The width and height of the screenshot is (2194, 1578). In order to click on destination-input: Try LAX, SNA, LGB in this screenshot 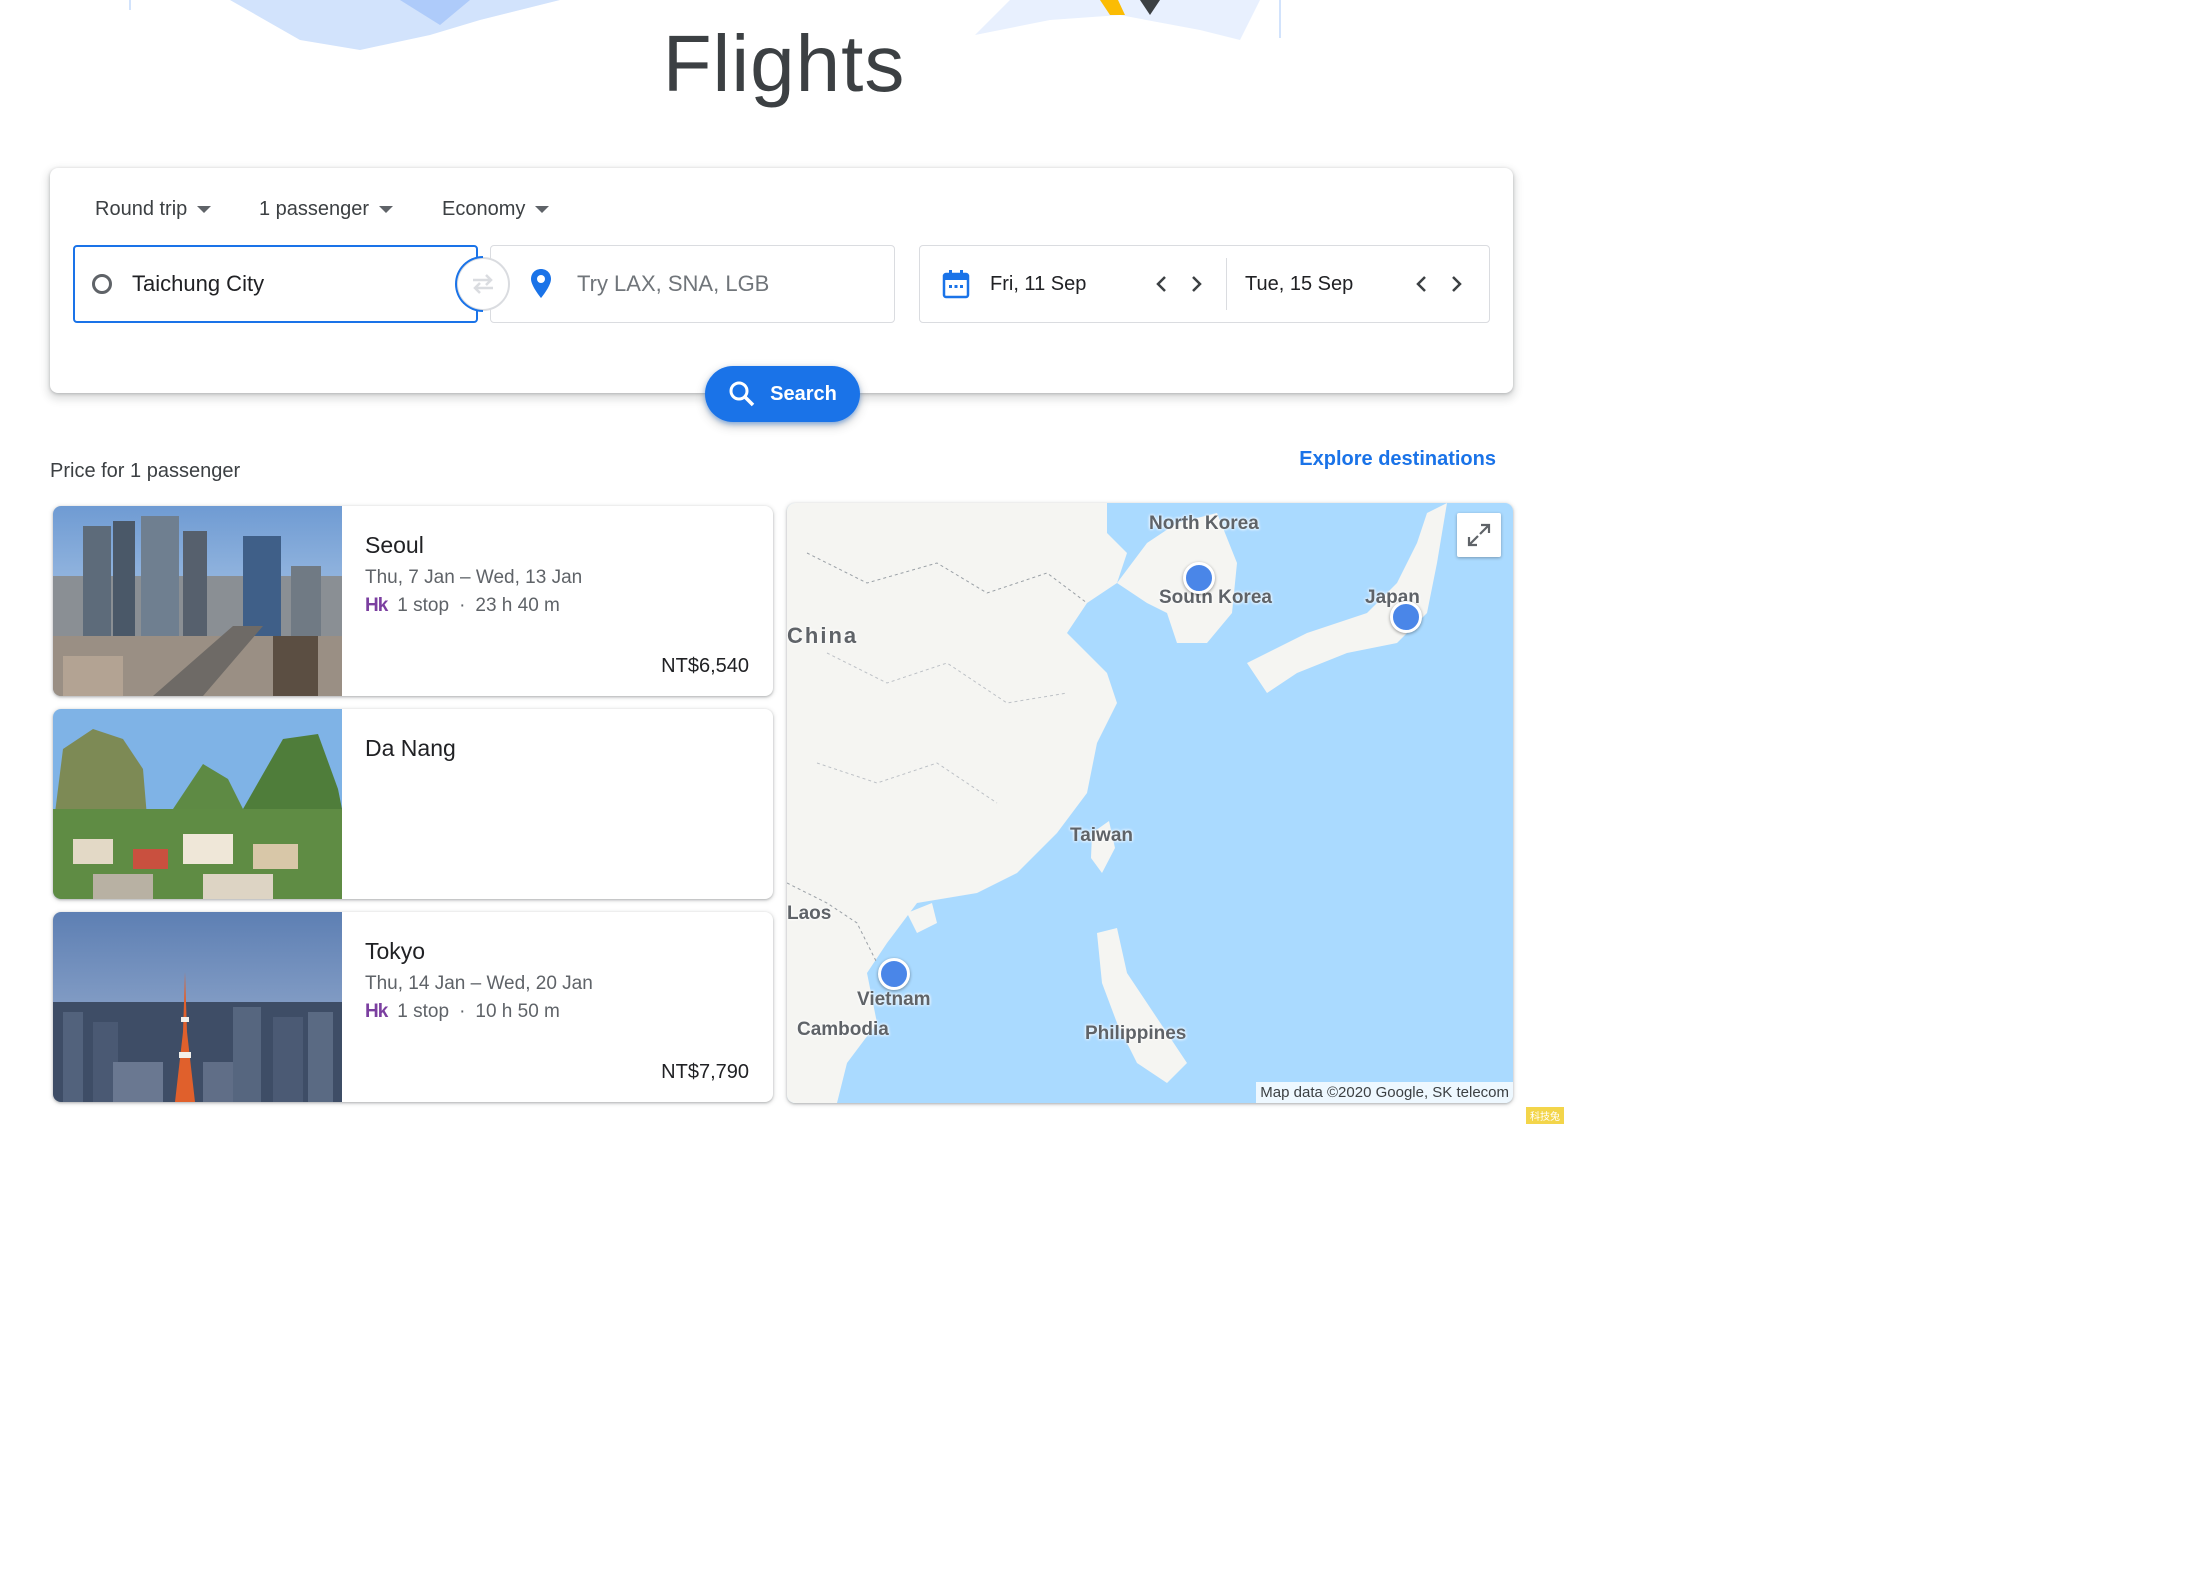, I will do `click(692, 284)`.